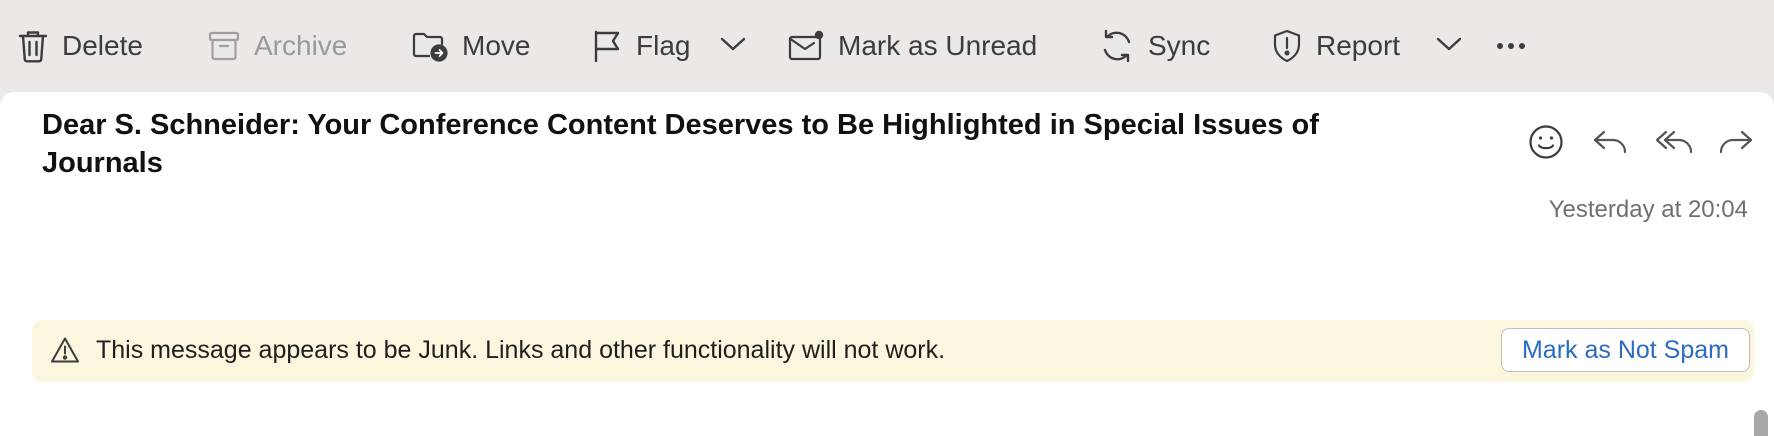 This screenshot has width=1774, height=436. What do you see at coordinates (607, 46) in the screenshot?
I see `flag-icon` at bounding box center [607, 46].